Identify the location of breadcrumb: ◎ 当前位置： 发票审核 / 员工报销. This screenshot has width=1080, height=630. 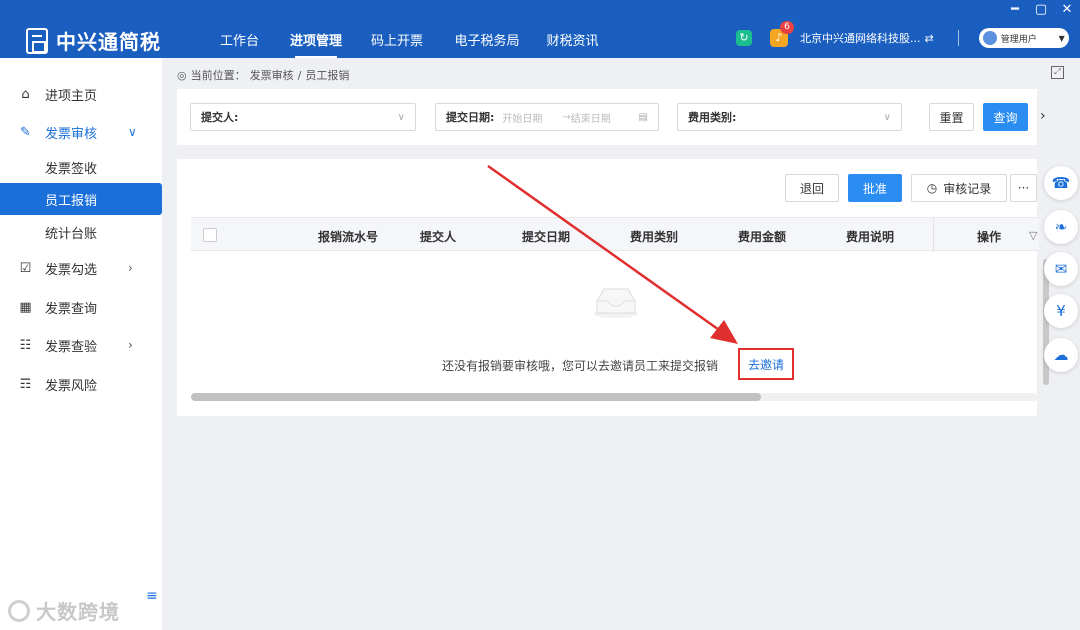
(263, 75).